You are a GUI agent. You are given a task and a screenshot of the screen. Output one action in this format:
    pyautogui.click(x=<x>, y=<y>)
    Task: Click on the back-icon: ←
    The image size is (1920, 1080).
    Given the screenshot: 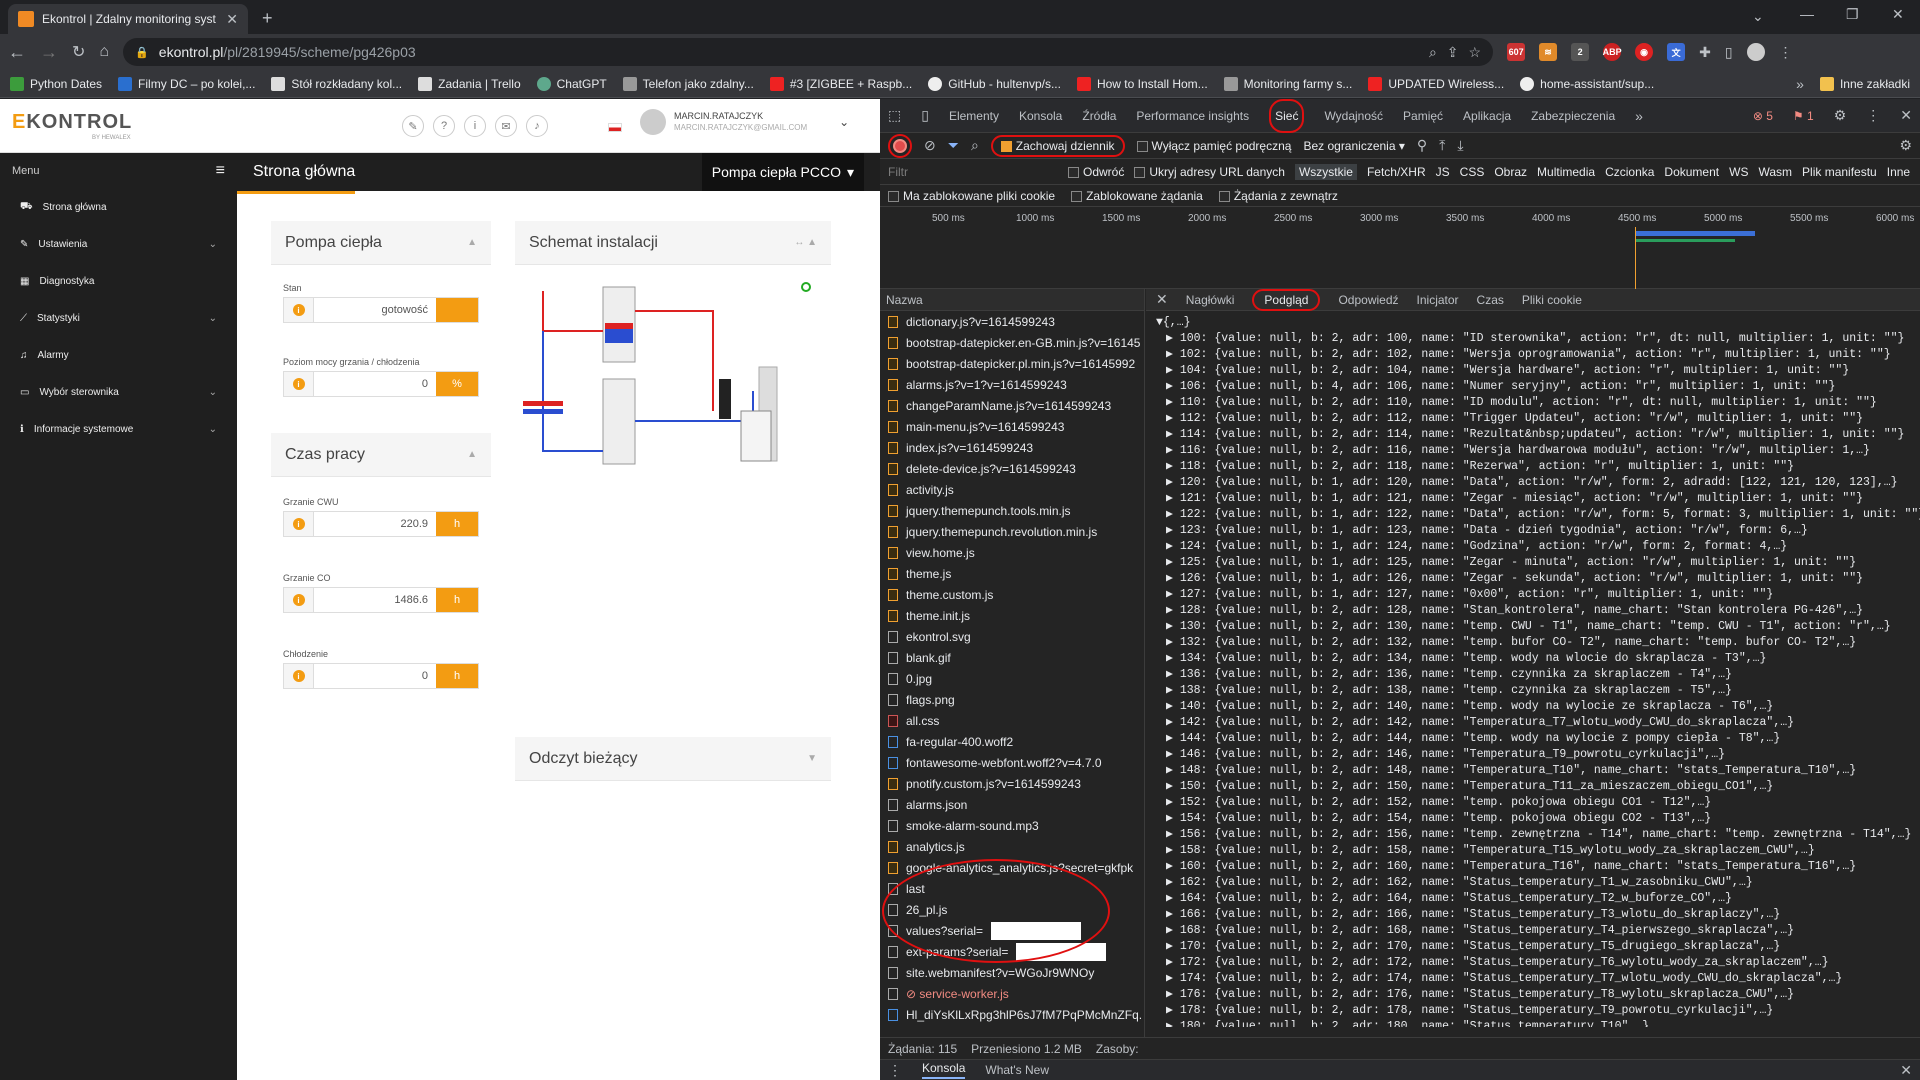 What is the action you would take?
    pyautogui.click(x=17, y=52)
    